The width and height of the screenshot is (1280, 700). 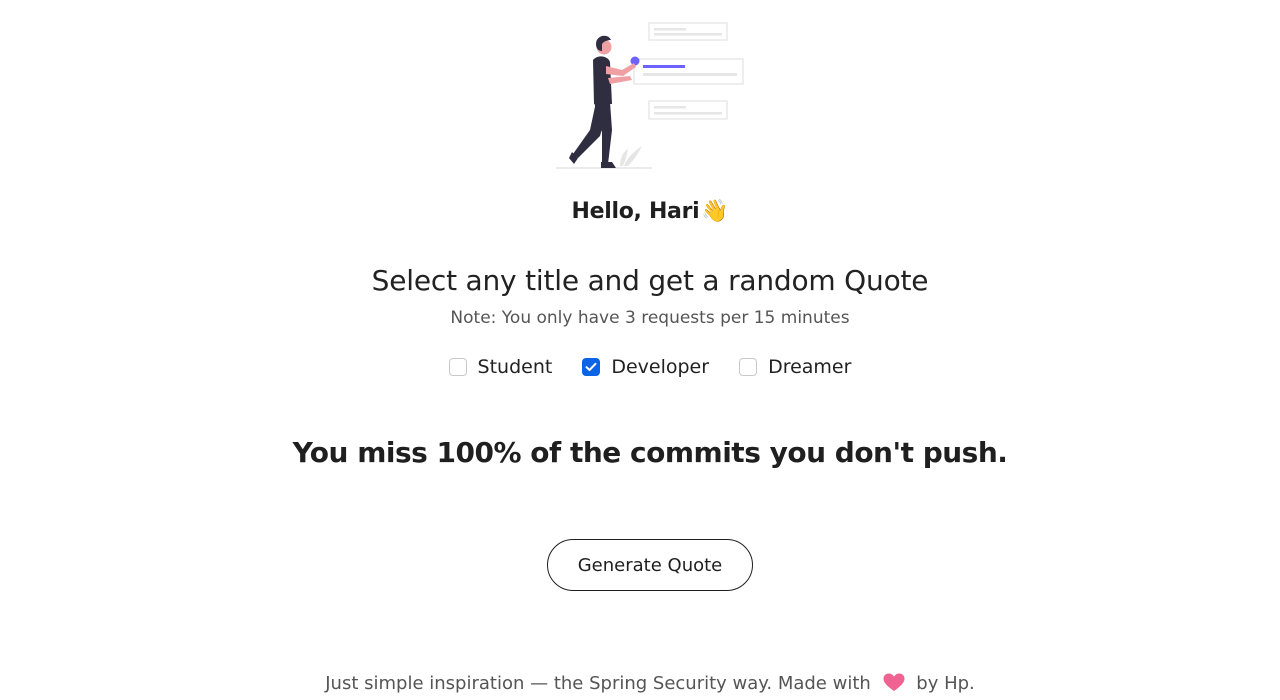 I want to click on greeting-text: Hello, Hari, so click(x=635, y=211).